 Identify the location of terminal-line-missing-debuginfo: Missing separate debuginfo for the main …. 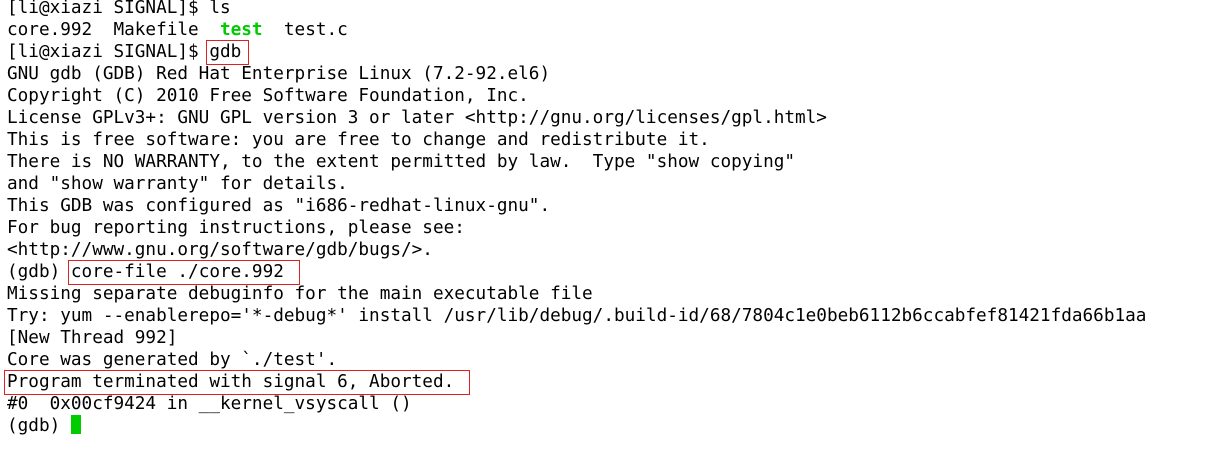
(300, 294).